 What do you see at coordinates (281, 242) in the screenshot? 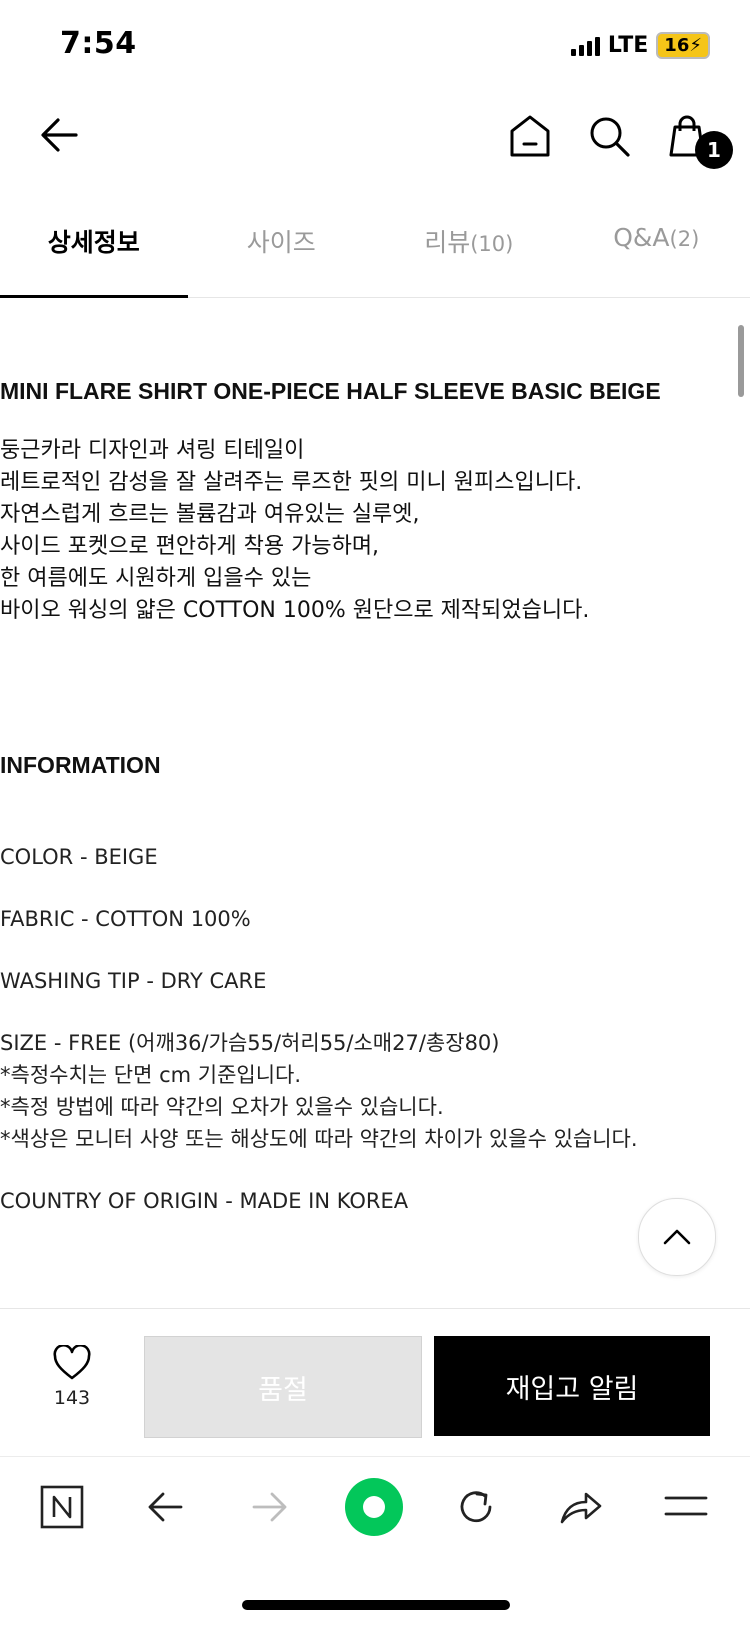
I see `tab-label: 사이즈` at bounding box center [281, 242].